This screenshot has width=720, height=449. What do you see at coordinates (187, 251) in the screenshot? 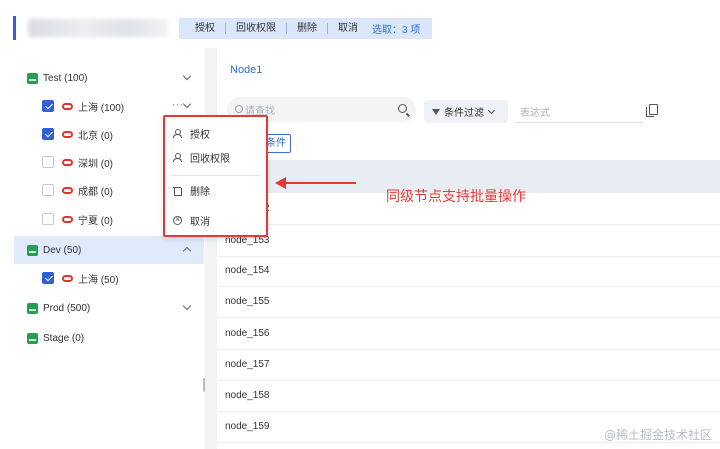
I see `chevron-up-icon` at bounding box center [187, 251].